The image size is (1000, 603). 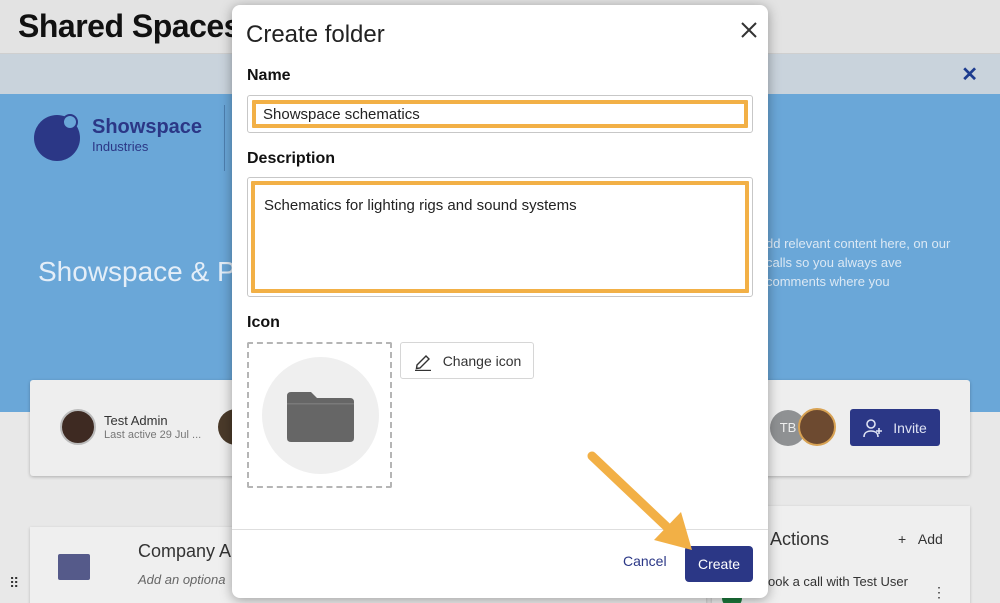 I want to click on change-icon-label: Change icon, so click(x=482, y=360).